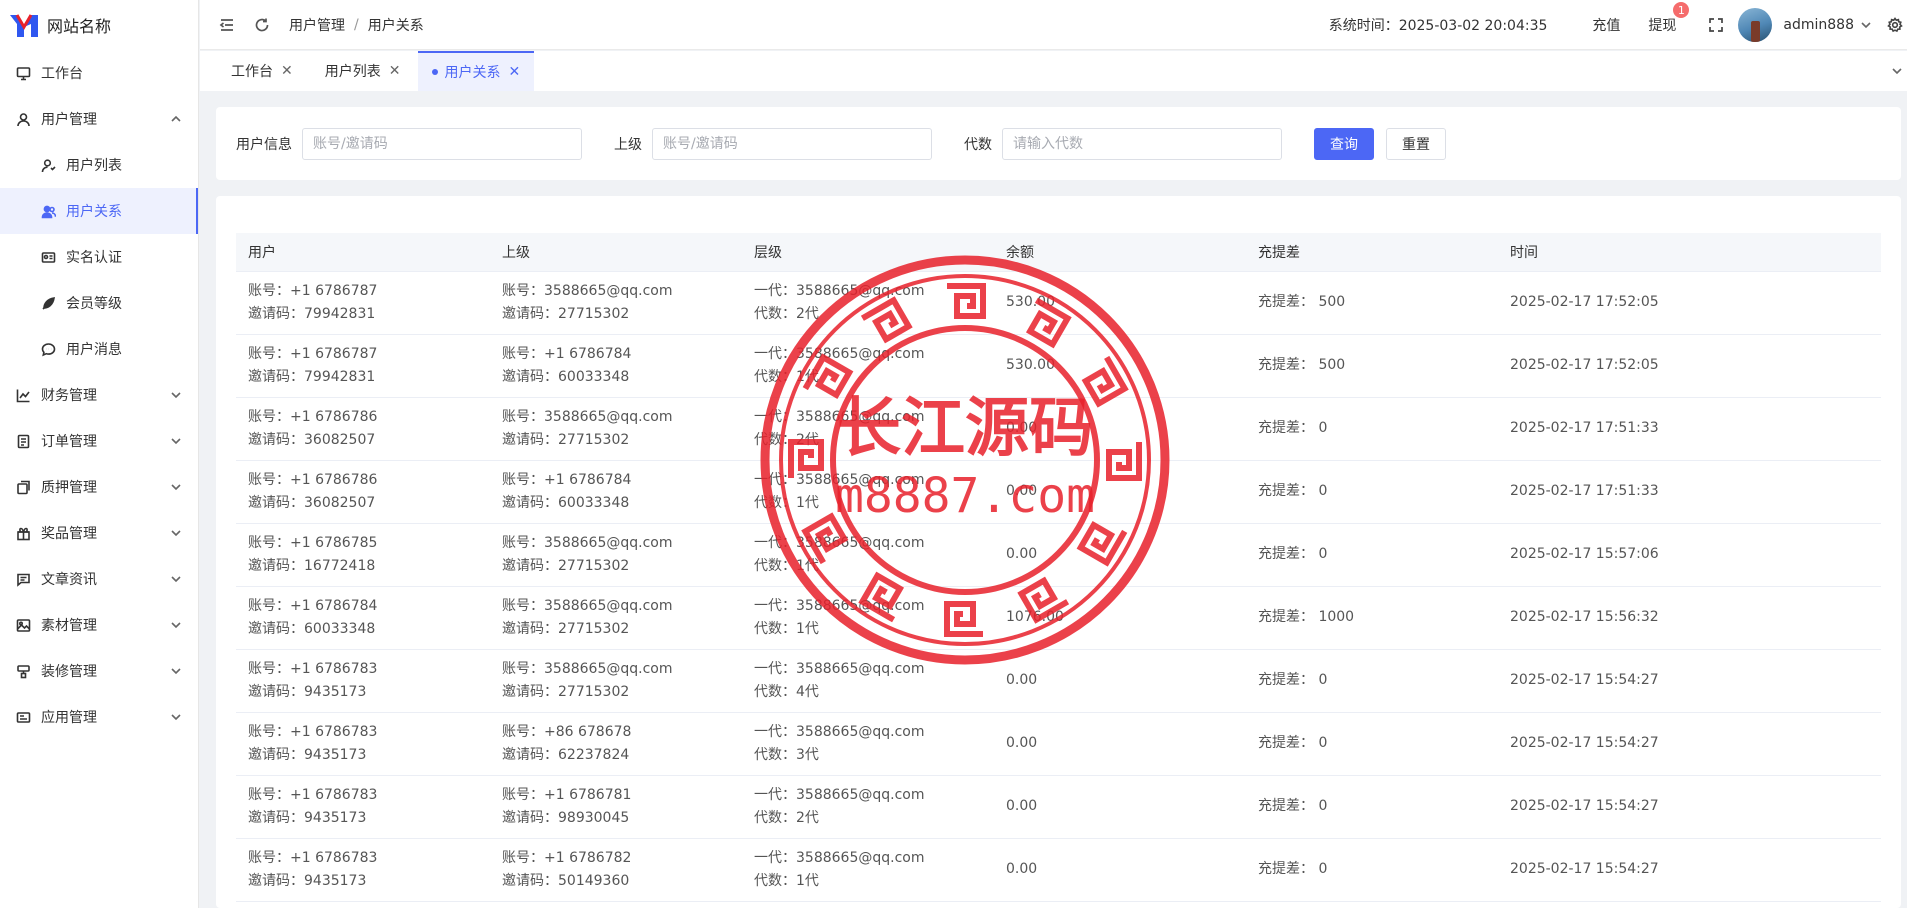  What do you see at coordinates (1416, 143) in the screenshot?
I see `reset-button: 重置` at bounding box center [1416, 143].